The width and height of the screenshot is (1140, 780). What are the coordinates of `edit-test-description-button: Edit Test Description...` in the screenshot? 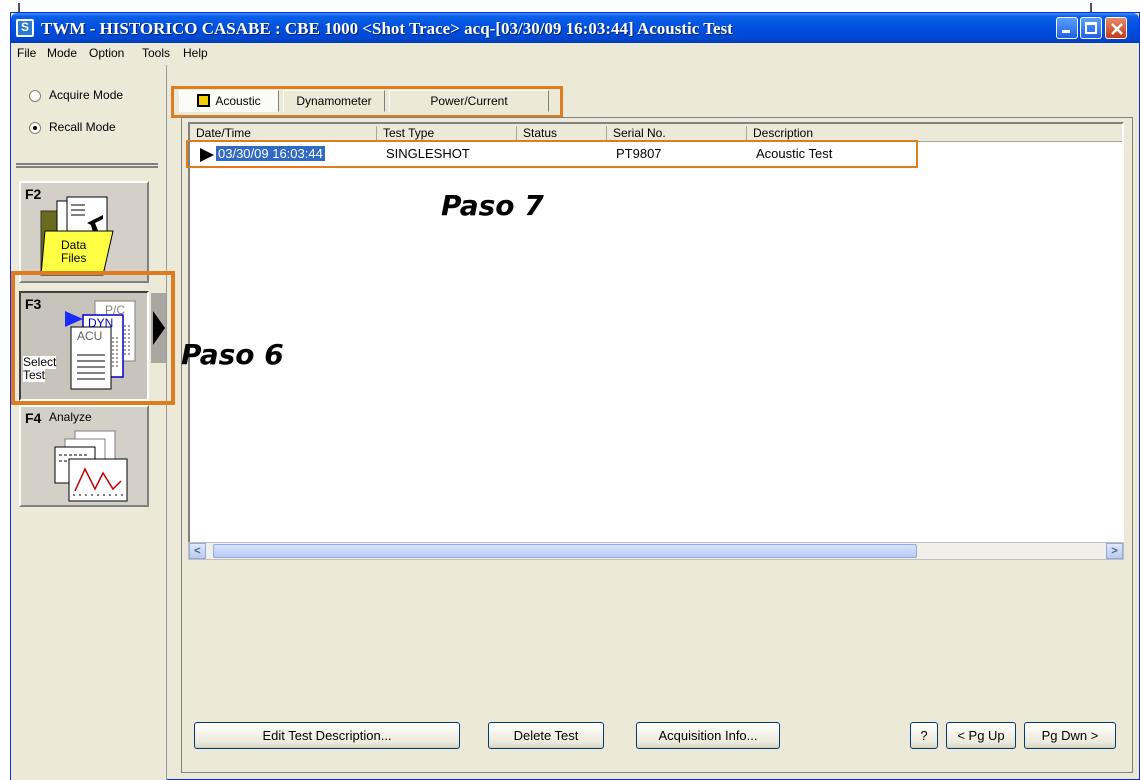 It's located at (327, 735).